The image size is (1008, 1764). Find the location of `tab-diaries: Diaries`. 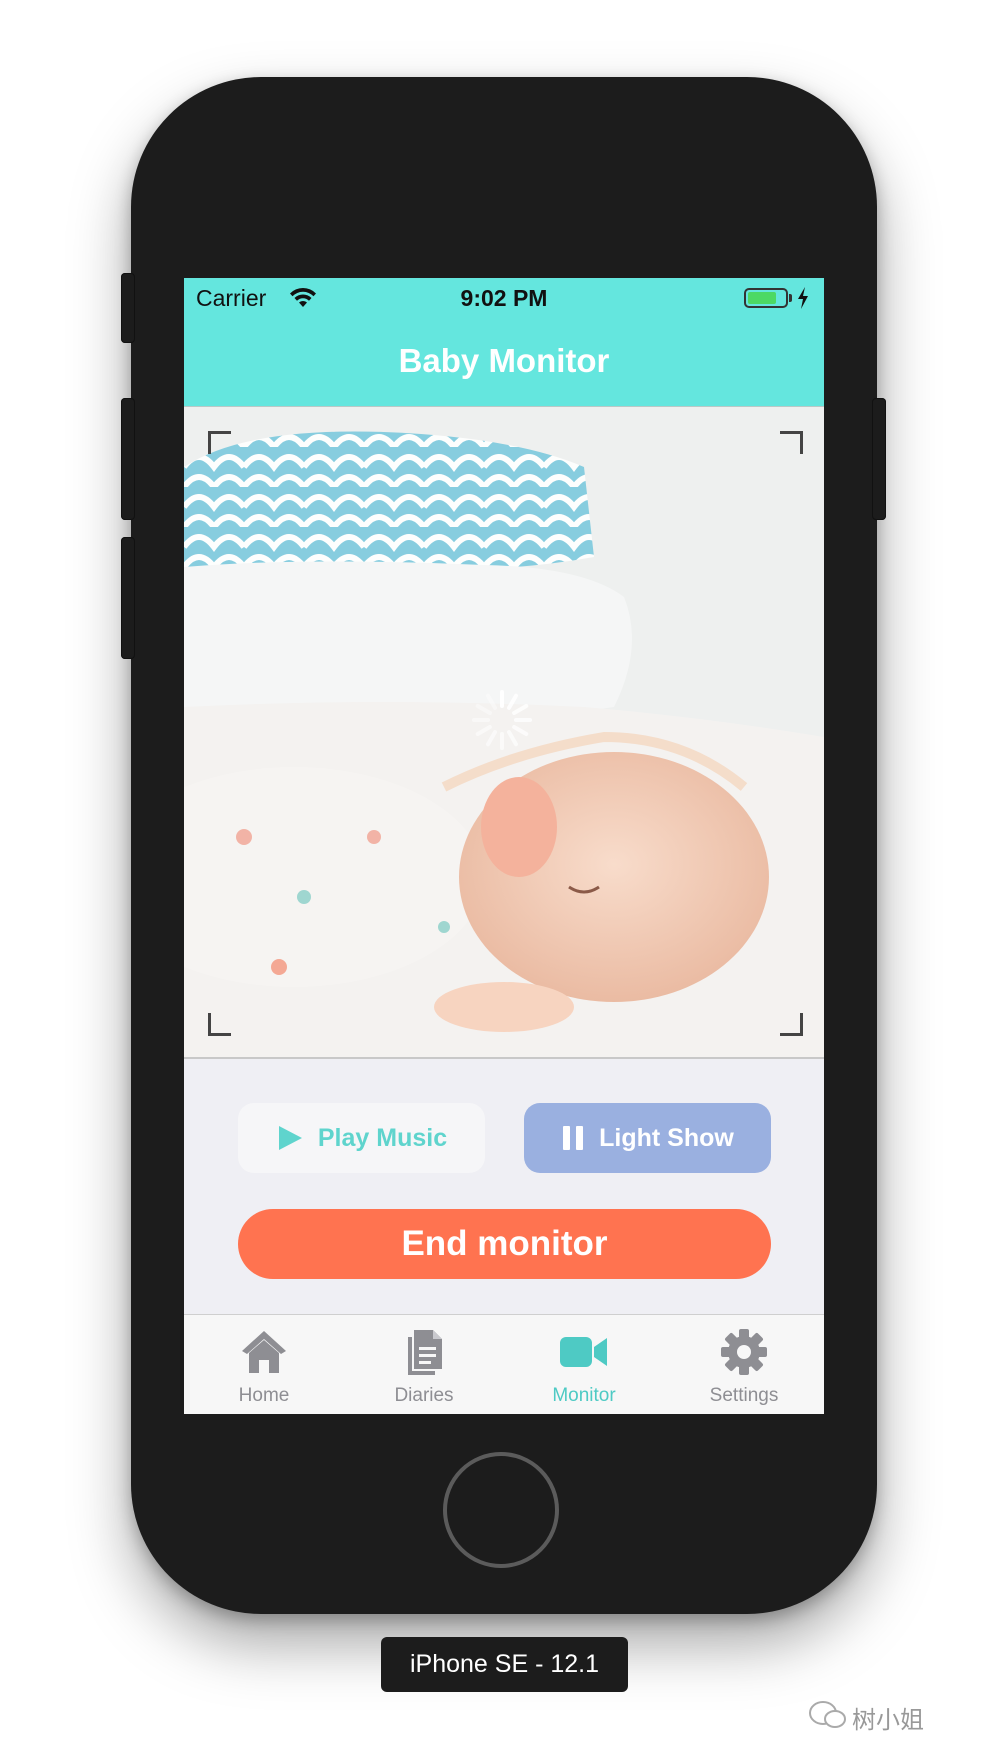

tab-diaries: Diaries is located at coordinates (424, 1364).